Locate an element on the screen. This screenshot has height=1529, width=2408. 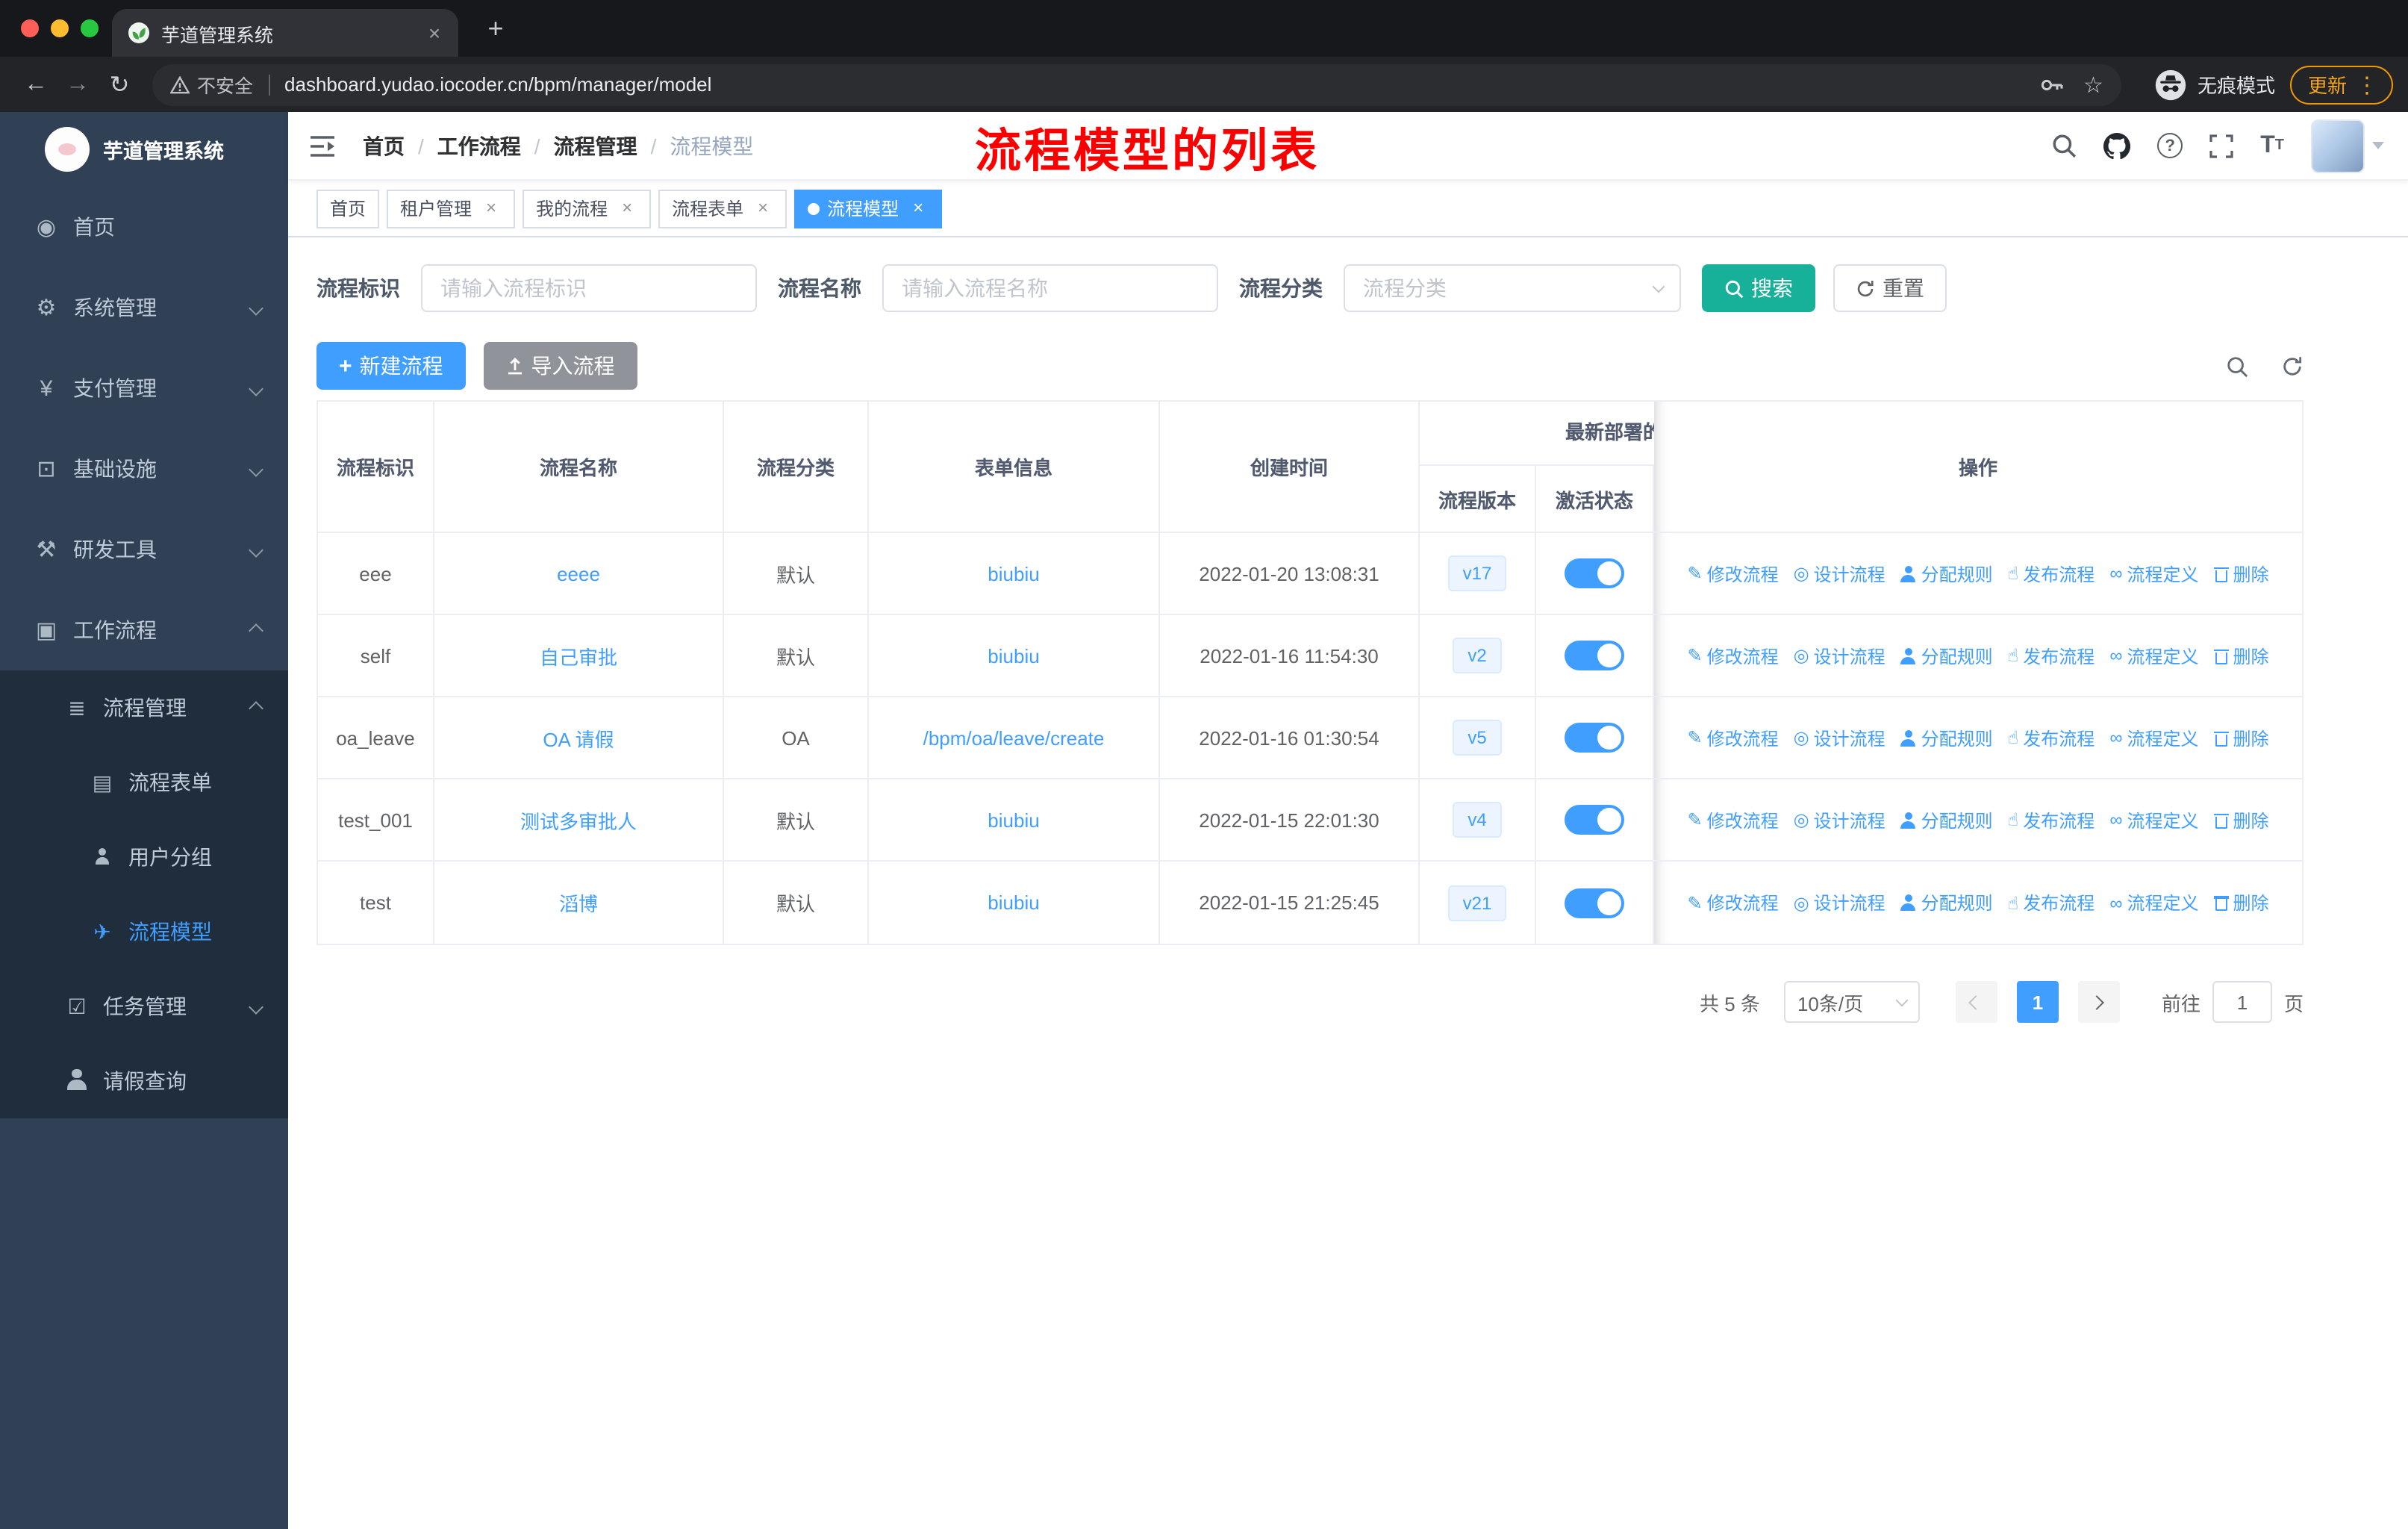
form-link: /bpm/oa/leave/create is located at coordinates (1014, 738).